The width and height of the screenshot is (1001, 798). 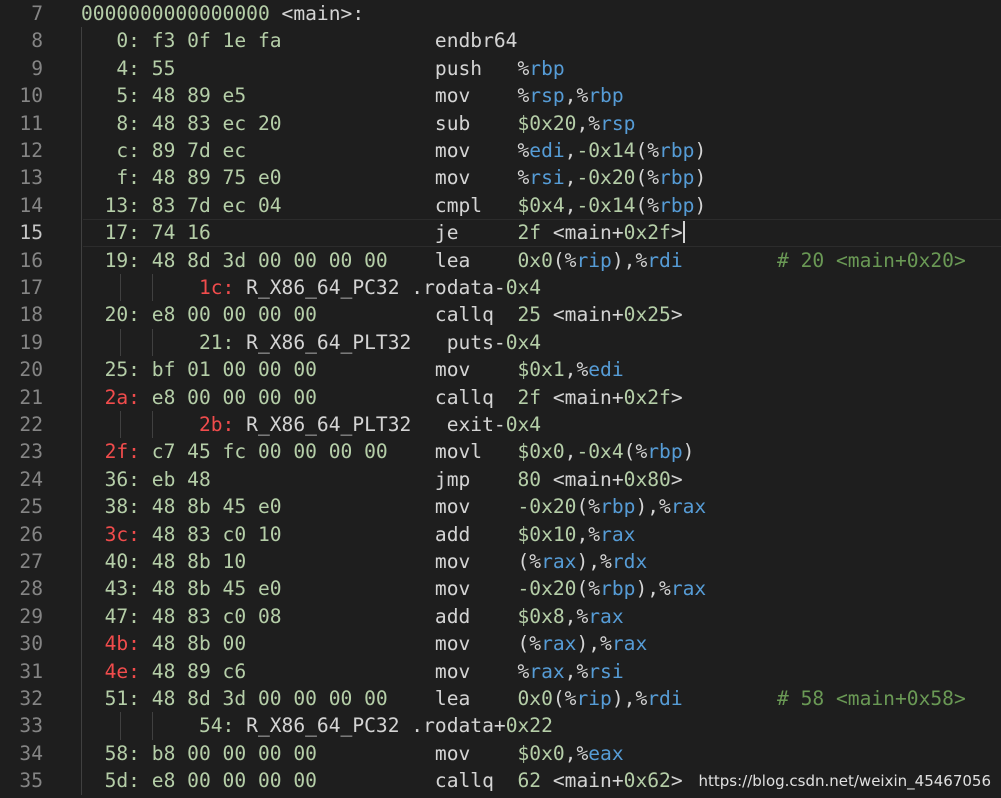 What do you see at coordinates (157, 68) in the screenshot?
I see `code-token: 55` at bounding box center [157, 68].